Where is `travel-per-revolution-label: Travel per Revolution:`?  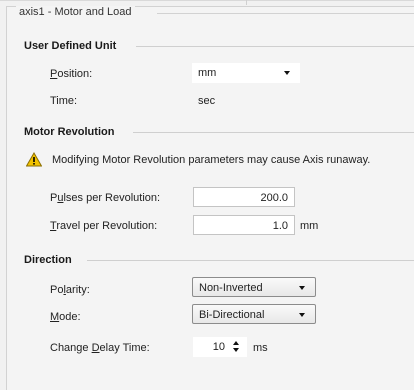 travel-per-revolution-label: Travel per Revolution: is located at coordinates (104, 226).